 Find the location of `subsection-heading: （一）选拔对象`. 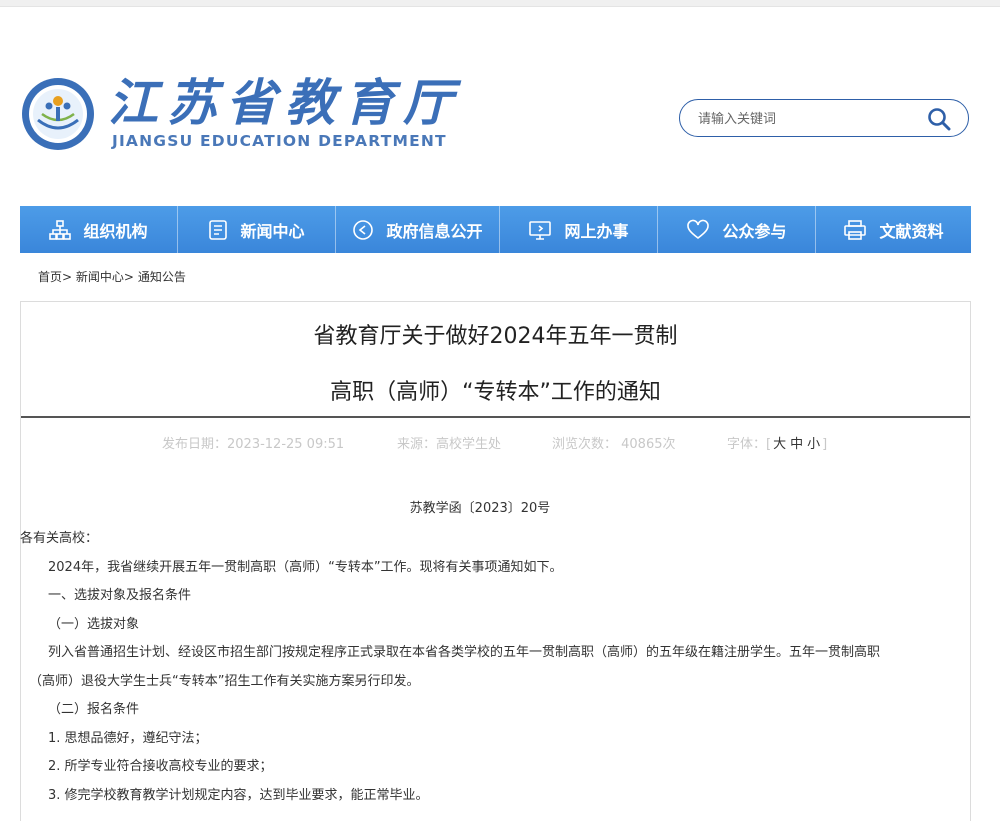

subsection-heading: （一）选拔对象 is located at coordinates (94, 624).